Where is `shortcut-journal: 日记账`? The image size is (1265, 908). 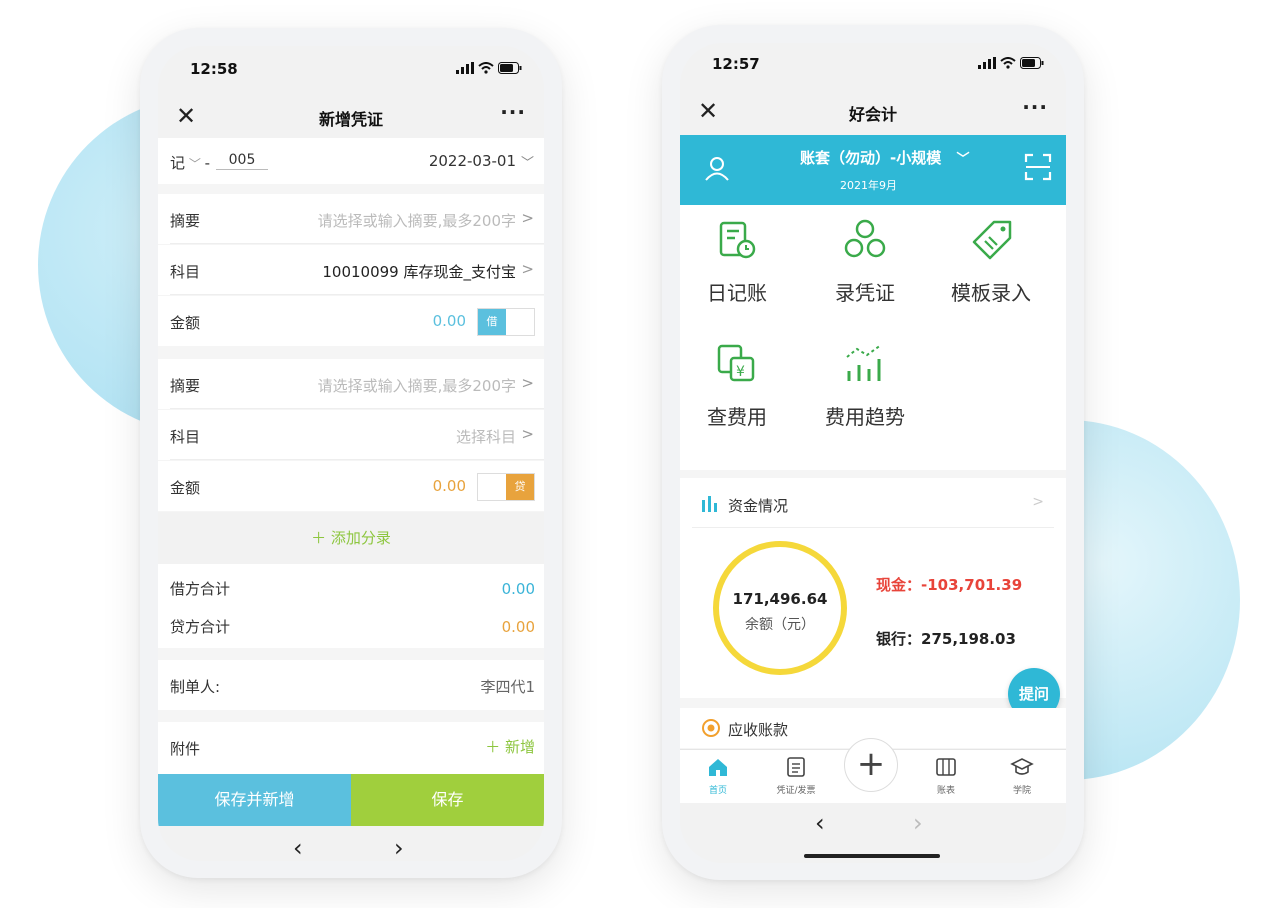
shortcut-journal: 日记账 is located at coordinates (737, 262).